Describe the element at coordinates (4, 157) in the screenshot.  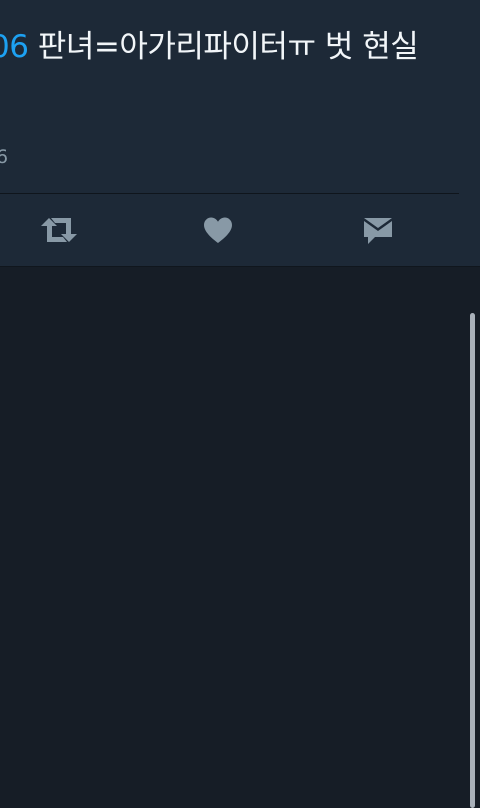
I see `tweet-meta: 6` at that location.